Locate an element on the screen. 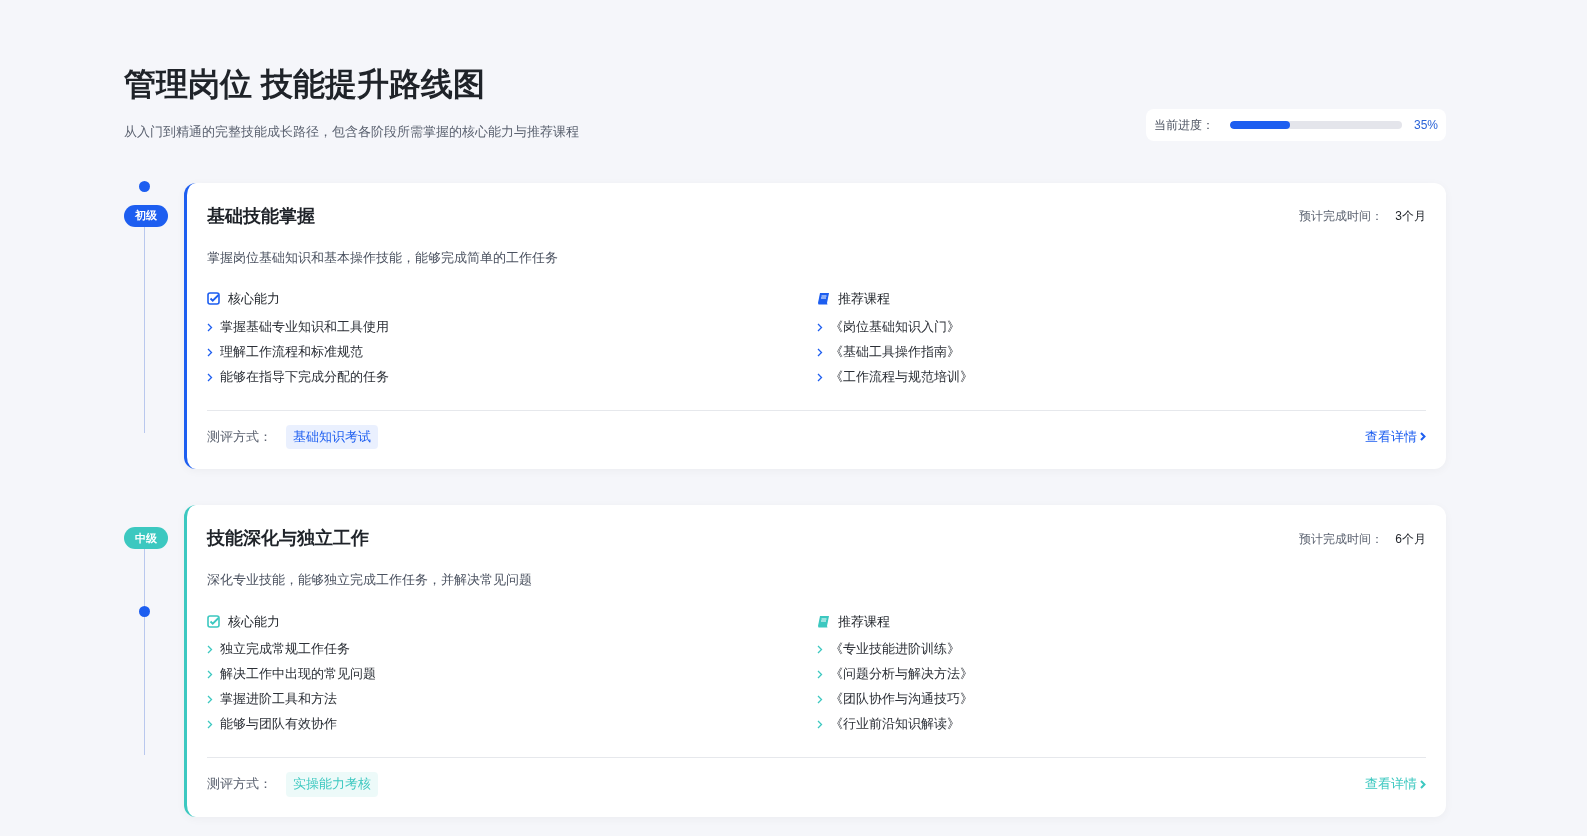 This screenshot has width=1587, height=836. stage-title: 技能深化与独立工作 is located at coordinates (288, 539).